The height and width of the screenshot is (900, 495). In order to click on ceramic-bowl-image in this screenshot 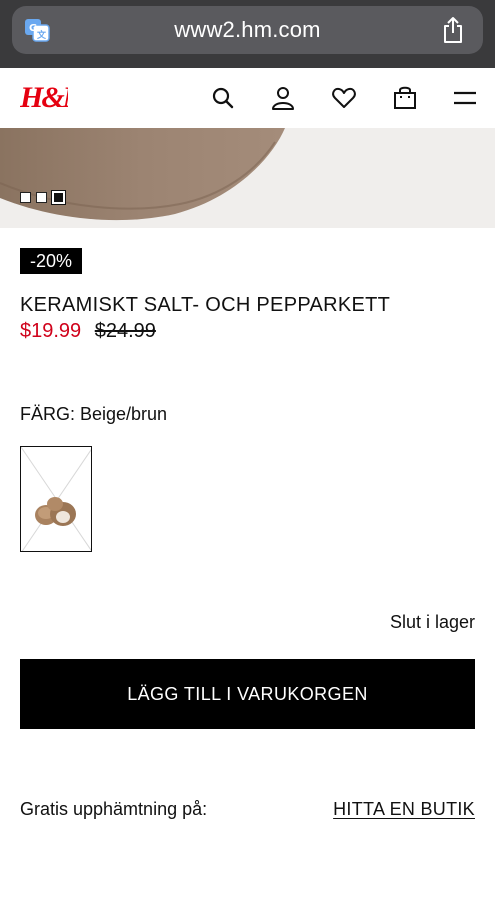, I will do `click(247, 178)`.